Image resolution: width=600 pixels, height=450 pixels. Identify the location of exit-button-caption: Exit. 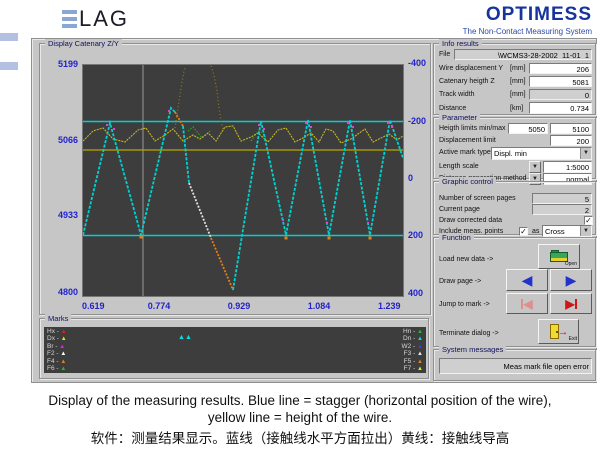
(572, 339).